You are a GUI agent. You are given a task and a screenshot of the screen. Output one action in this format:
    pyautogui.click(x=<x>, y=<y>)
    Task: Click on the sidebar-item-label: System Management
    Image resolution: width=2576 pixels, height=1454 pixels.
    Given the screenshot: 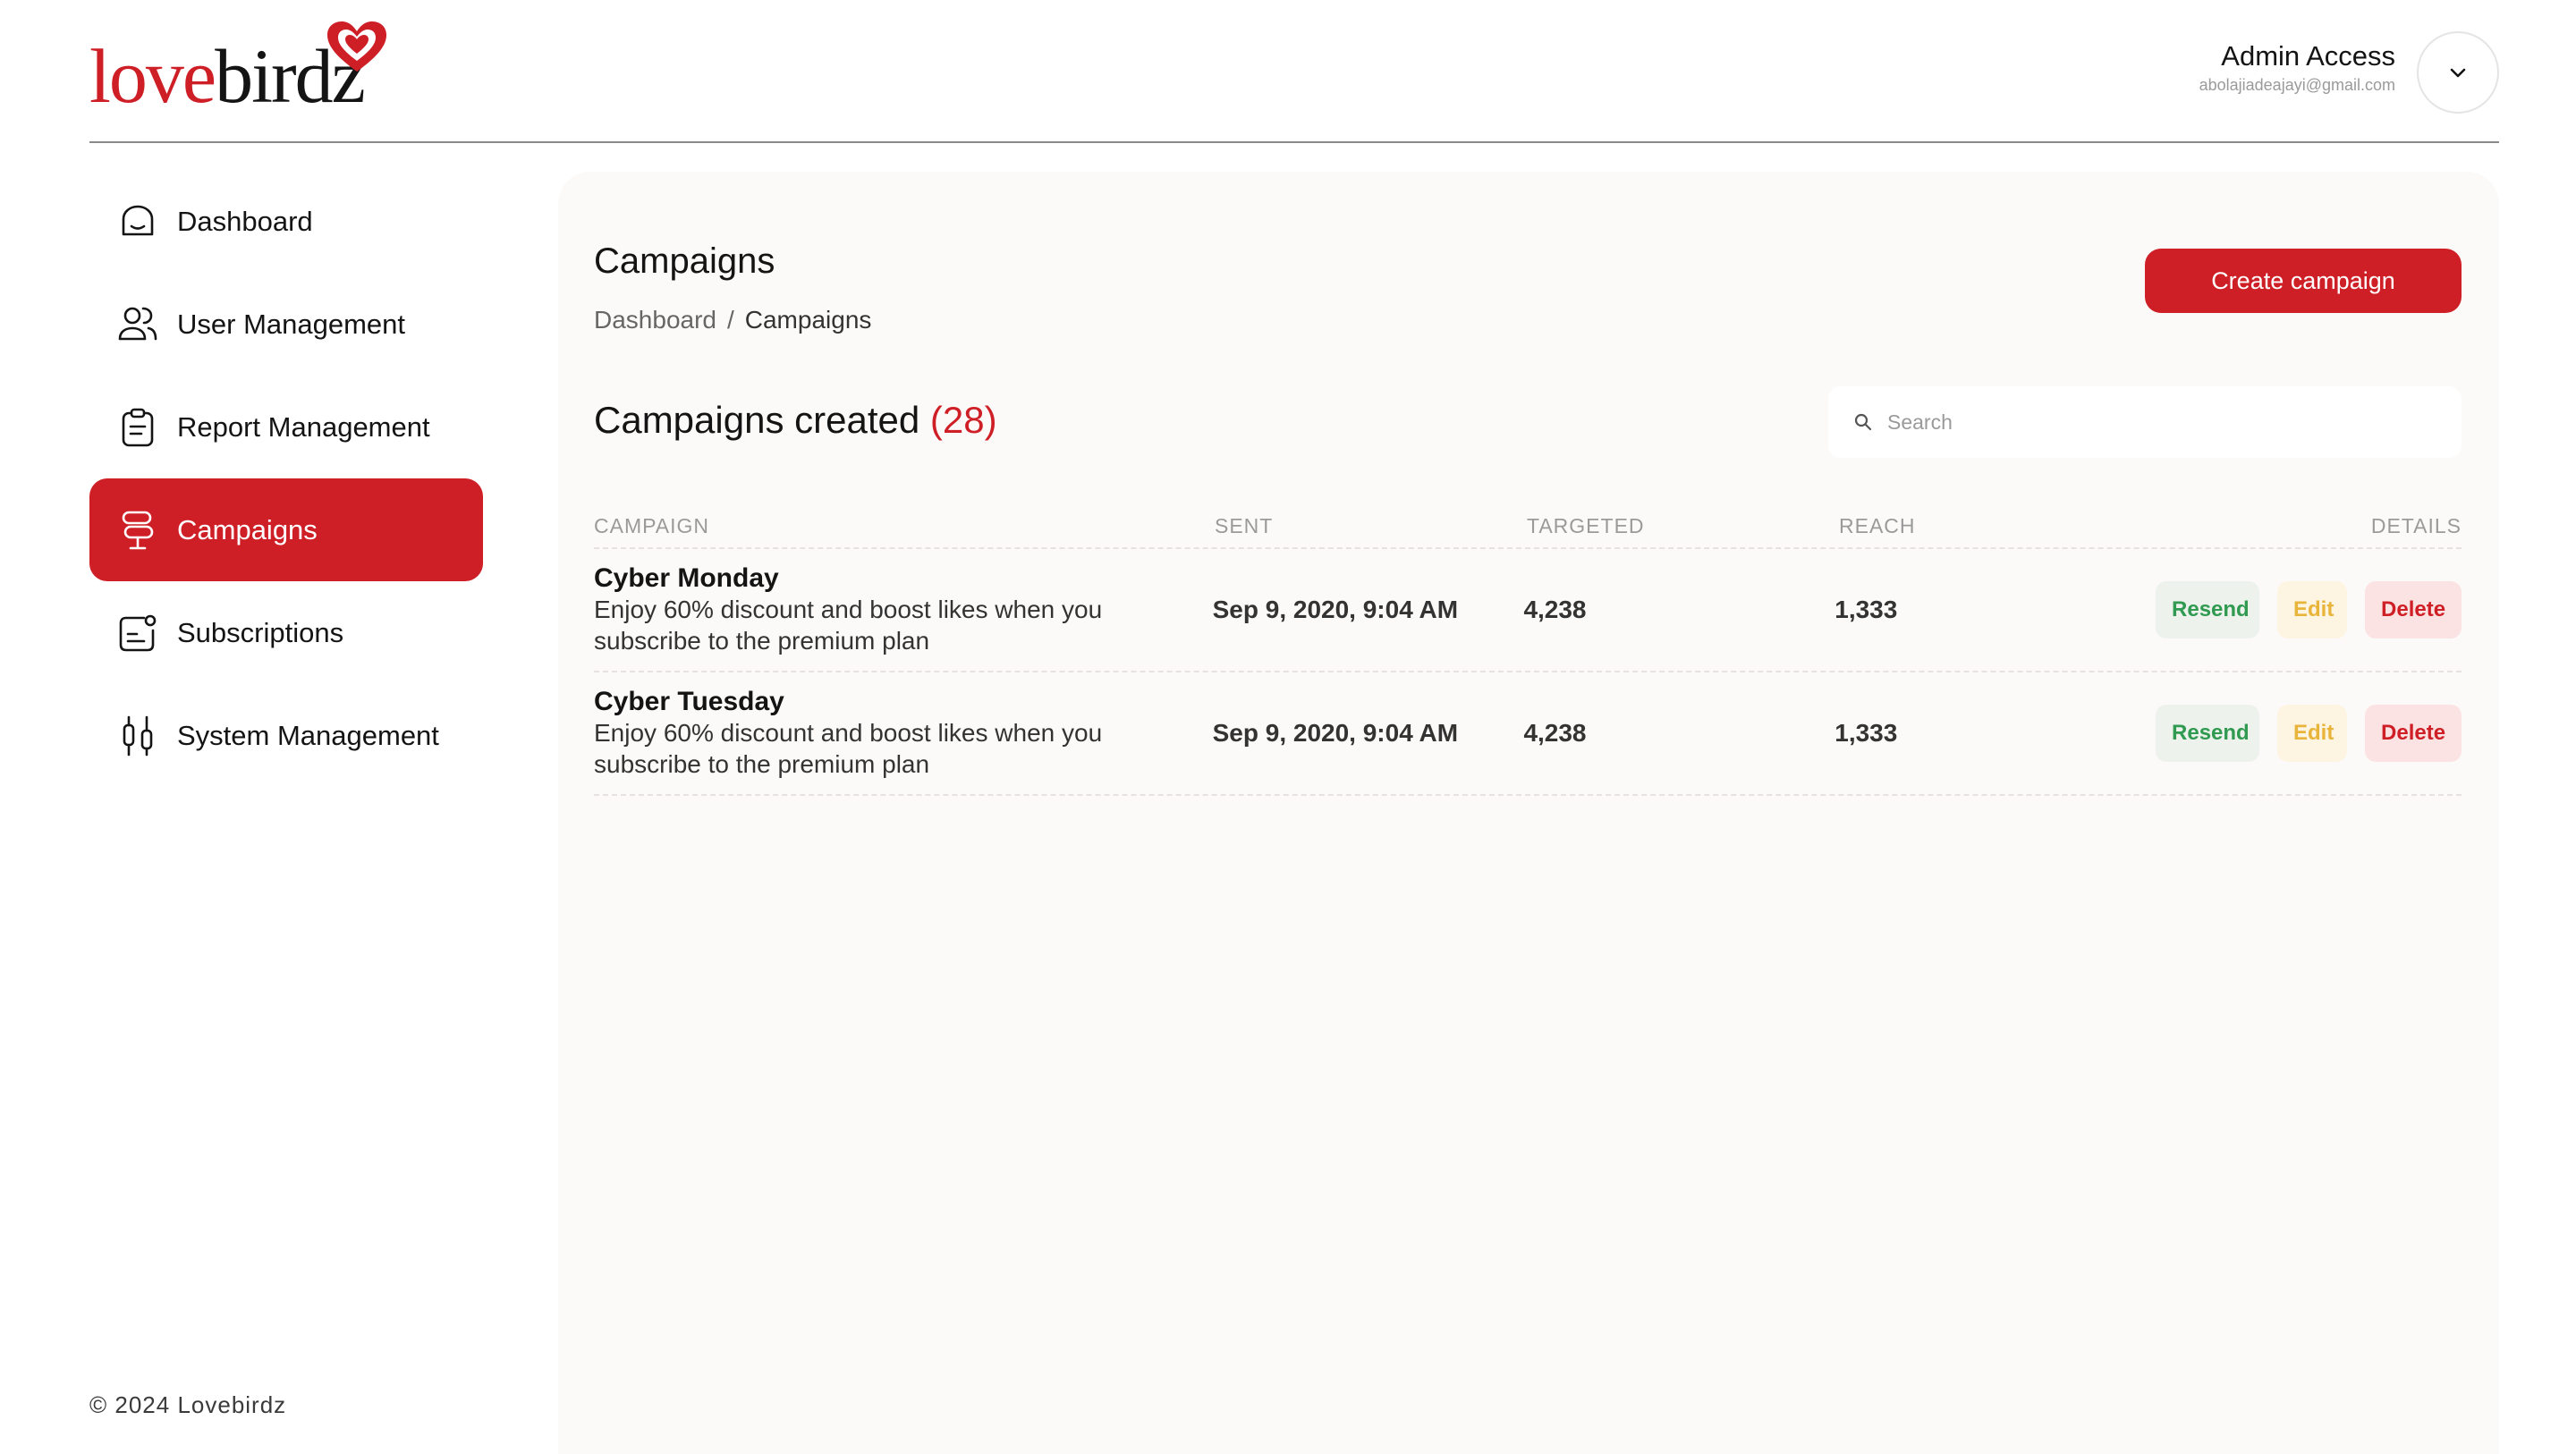 What is the action you would take?
    pyautogui.click(x=308, y=735)
    